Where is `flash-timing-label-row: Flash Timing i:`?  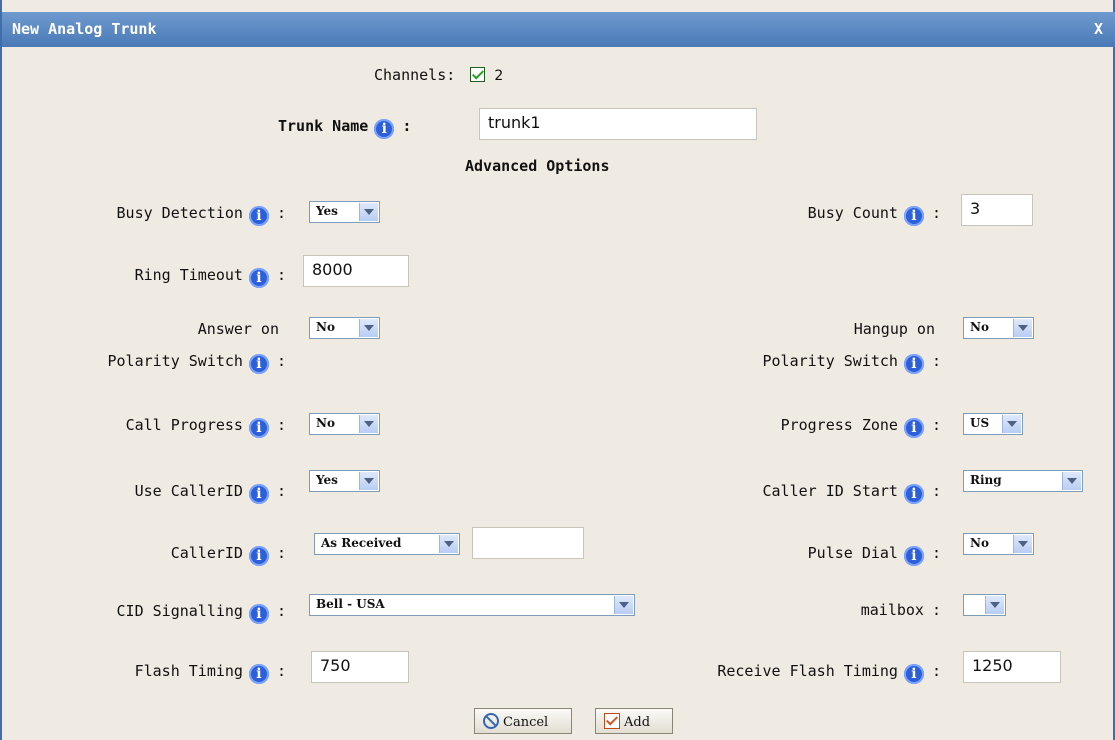 flash-timing-label-row: Flash Timing i: is located at coordinates (210, 673).